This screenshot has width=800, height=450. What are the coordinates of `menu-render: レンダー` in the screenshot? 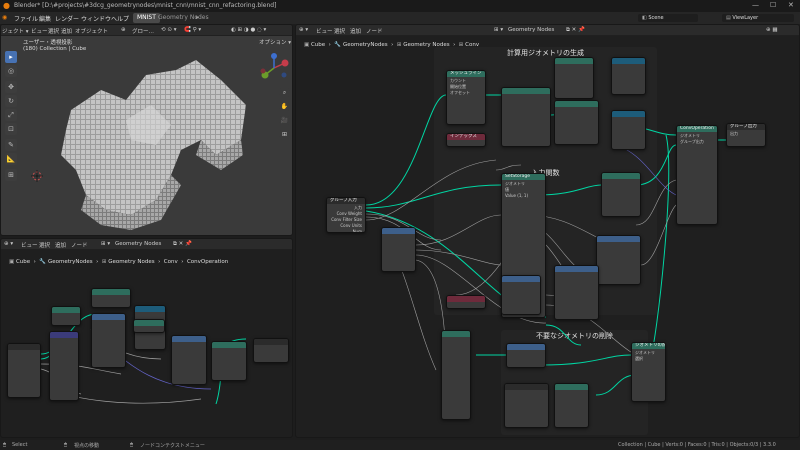 It's located at (67, 18).